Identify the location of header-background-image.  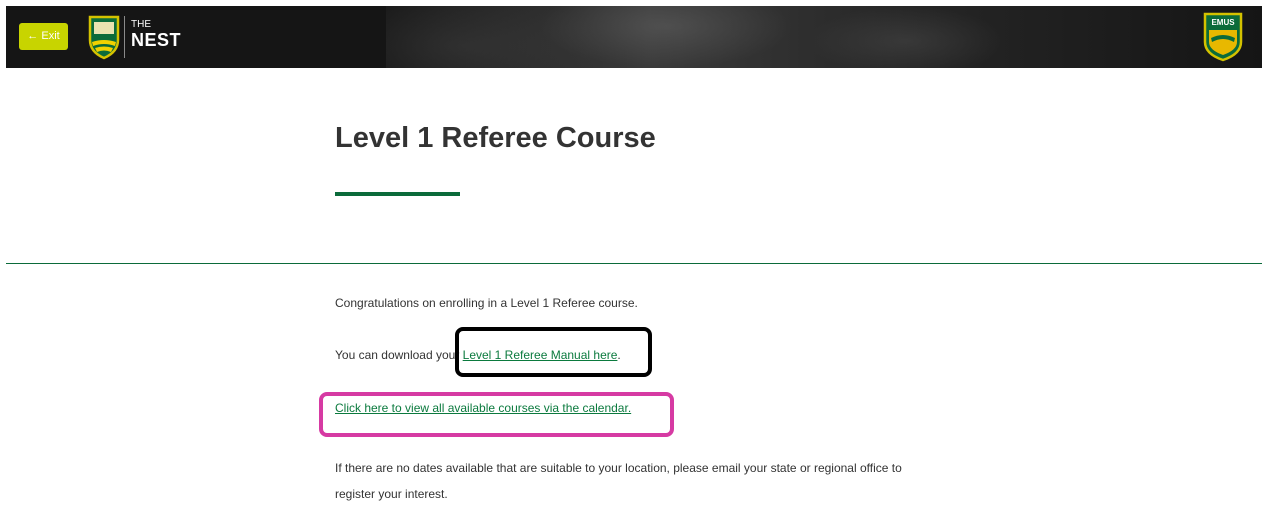
(824, 37).